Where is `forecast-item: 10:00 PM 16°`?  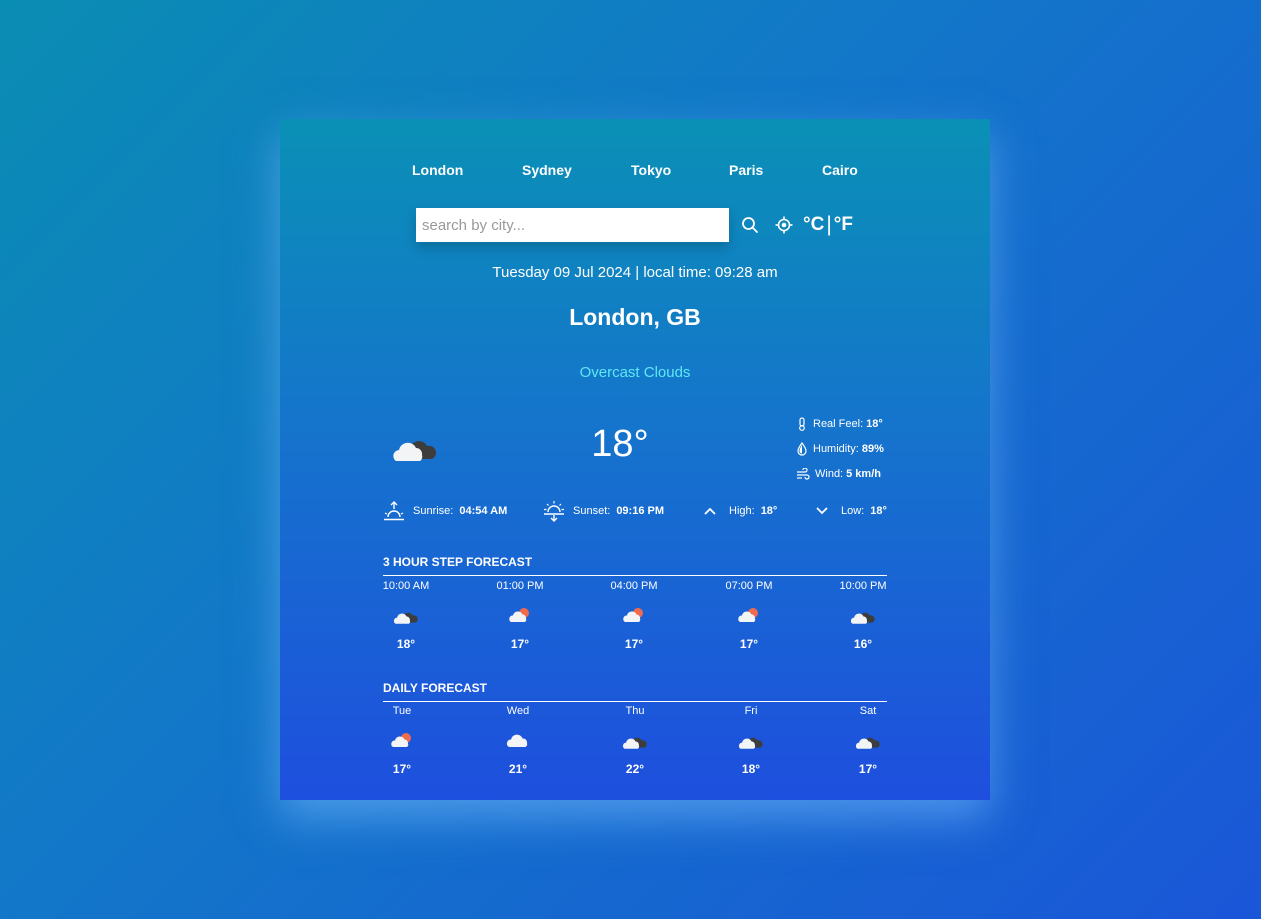 forecast-item: 10:00 PM 16° is located at coordinates (863, 615).